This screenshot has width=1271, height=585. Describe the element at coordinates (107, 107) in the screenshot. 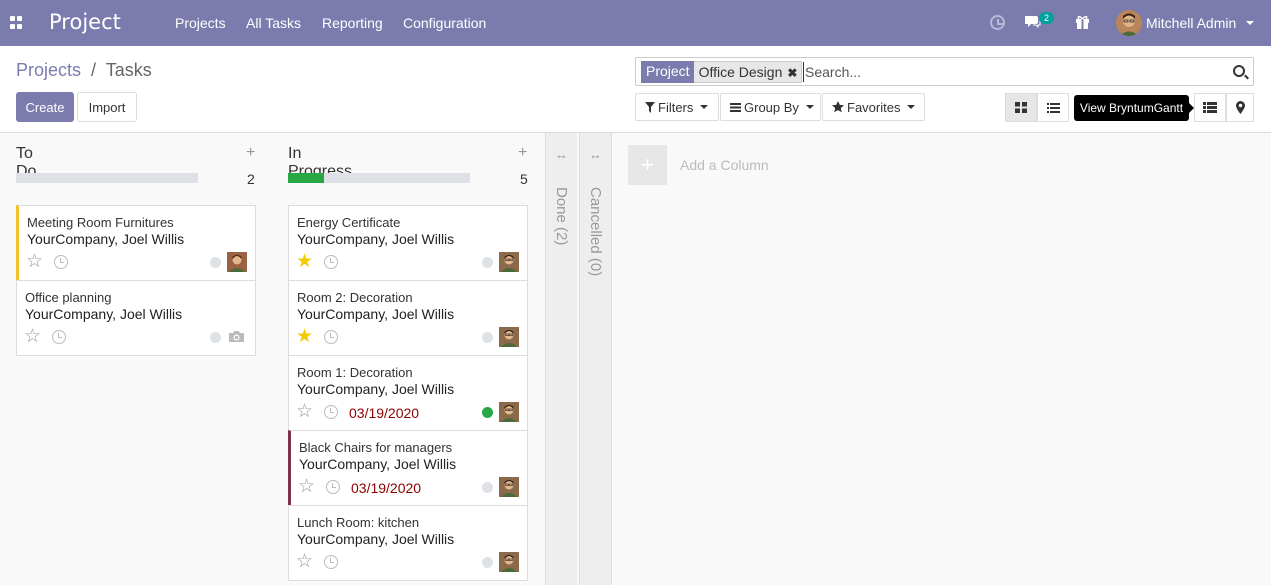

I see `import-button: Import` at that location.